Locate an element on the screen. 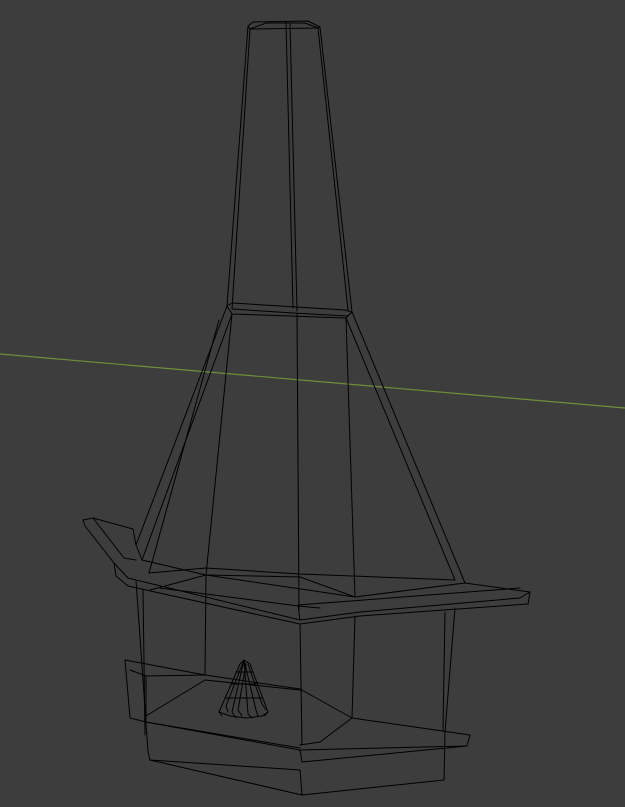 The width and height of the screenshot is (625, 807). chimney-flue is located at coordinates (289, 167).